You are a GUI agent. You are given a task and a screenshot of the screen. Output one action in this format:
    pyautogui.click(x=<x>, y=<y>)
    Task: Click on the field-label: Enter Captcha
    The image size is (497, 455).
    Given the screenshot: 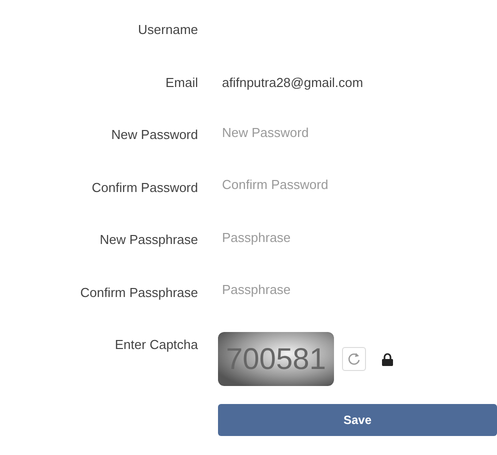 What is the action you would take?
    pyautogui.click(x=156, y=345)
    